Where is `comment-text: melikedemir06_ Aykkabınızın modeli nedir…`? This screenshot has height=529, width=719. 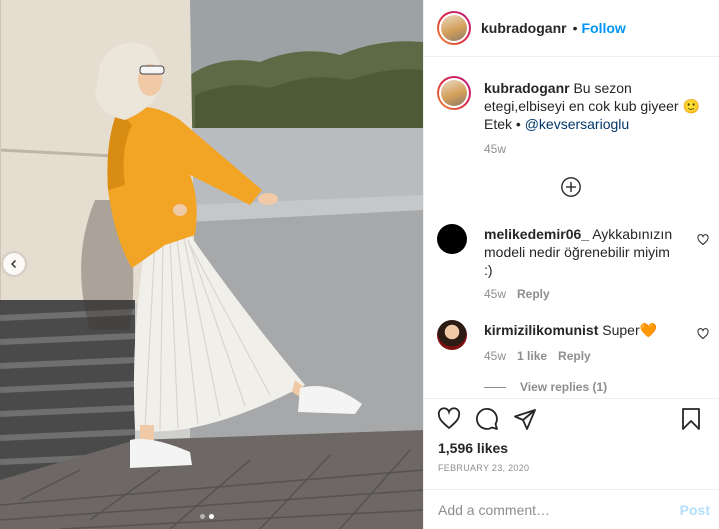 comment-text: melikedemir06_ Aykkabınızın modeli nedir… is located at coordinates (580, 252).